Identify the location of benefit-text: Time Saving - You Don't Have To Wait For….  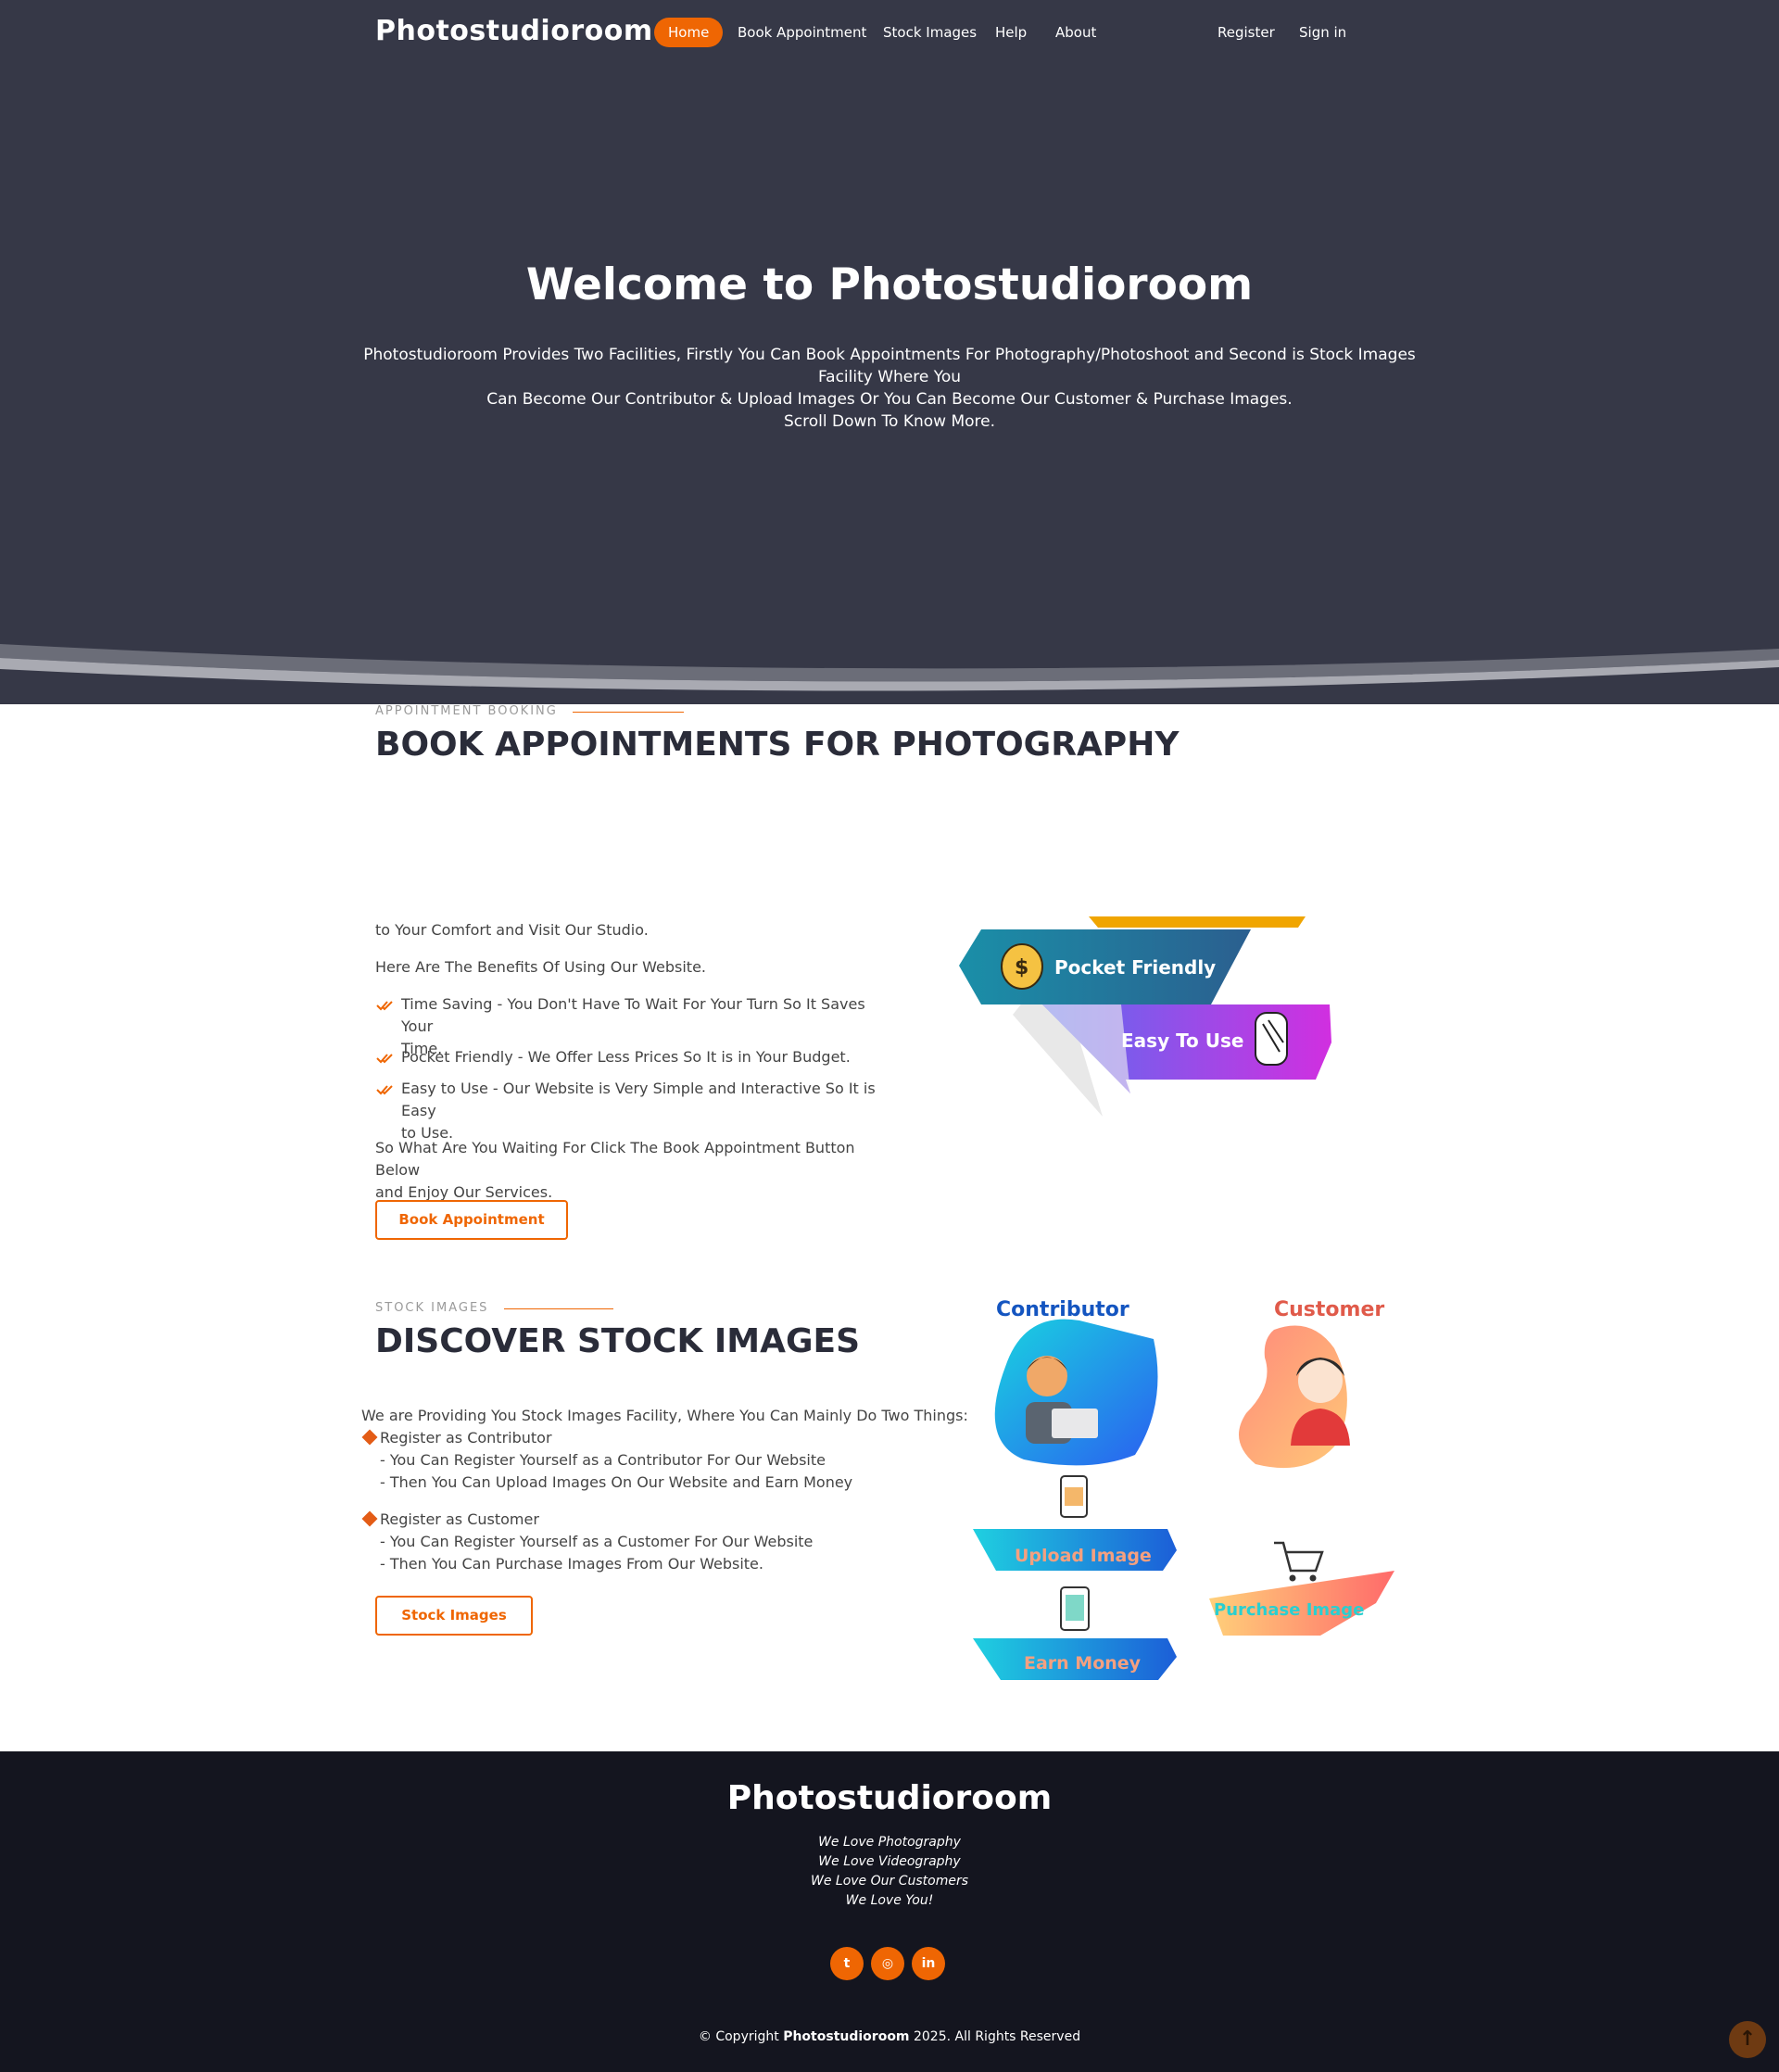
(633, 1015).